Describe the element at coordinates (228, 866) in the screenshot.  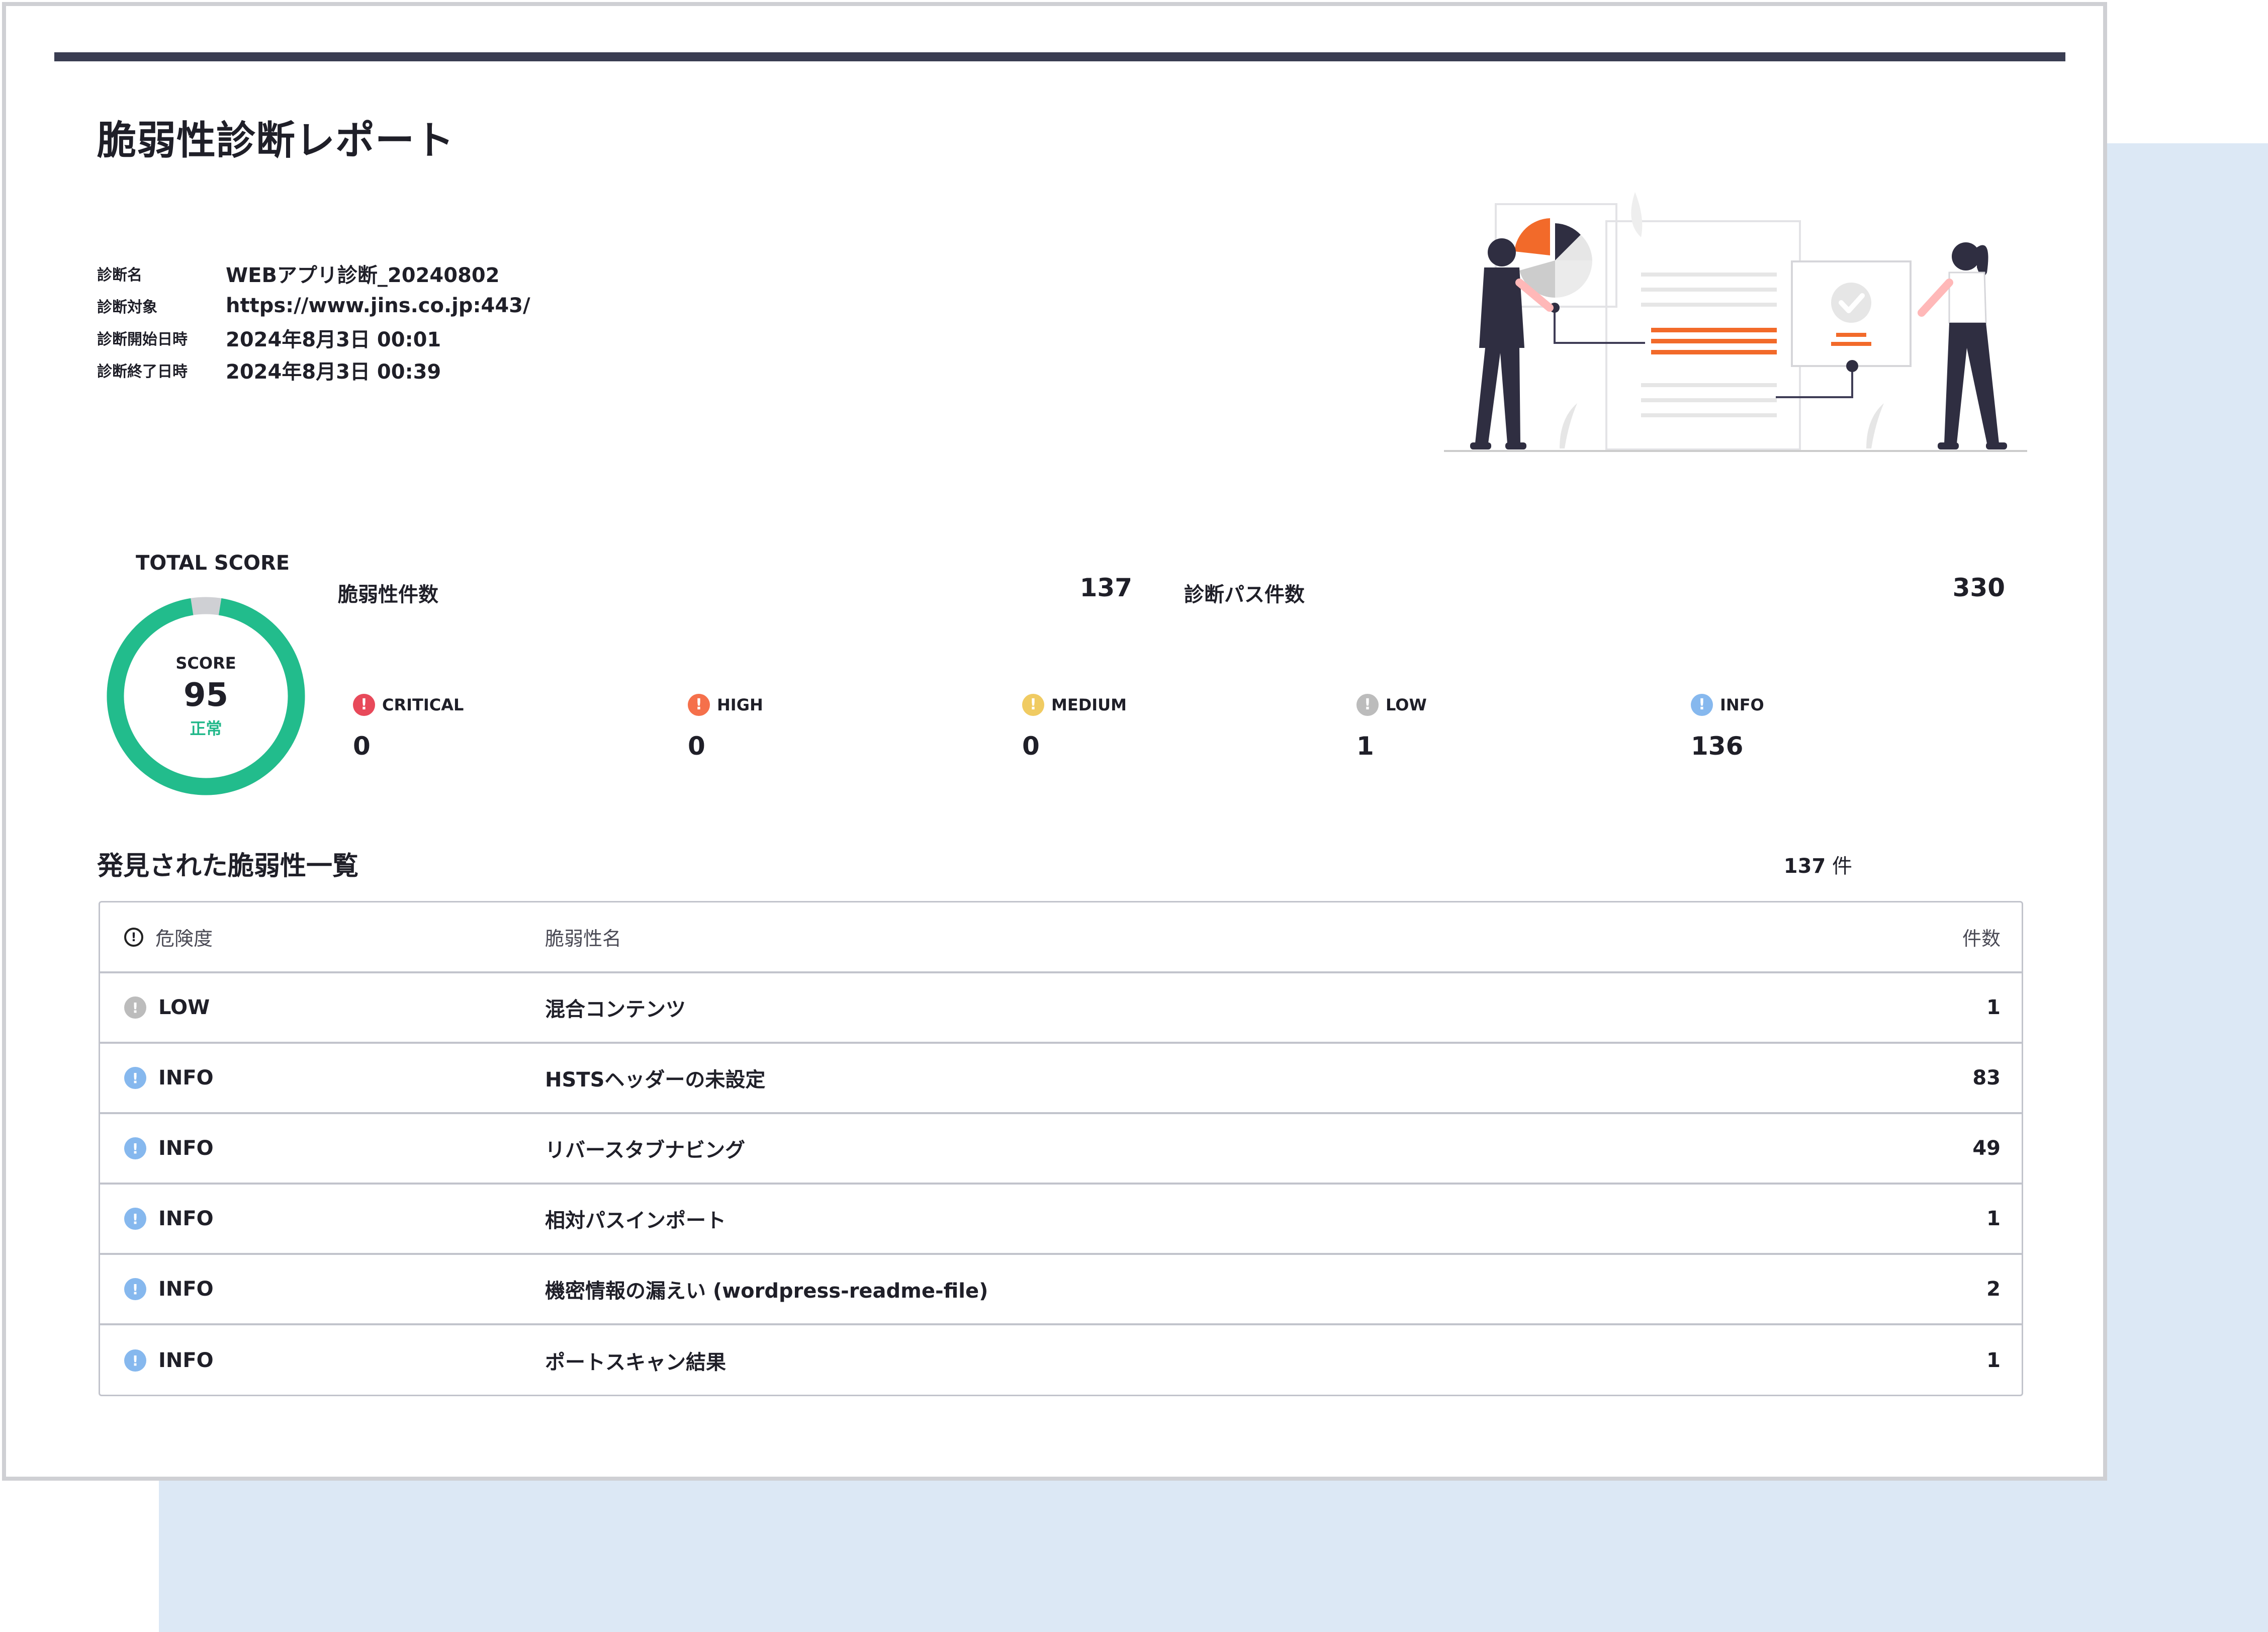
I see `vuln-list-title: 発見された脆弱性一覧` at that location.